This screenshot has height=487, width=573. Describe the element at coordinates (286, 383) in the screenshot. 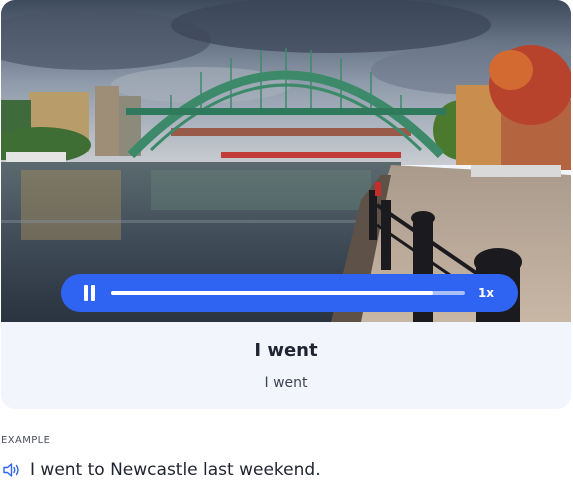

I see `word-translation: I went` at that location.